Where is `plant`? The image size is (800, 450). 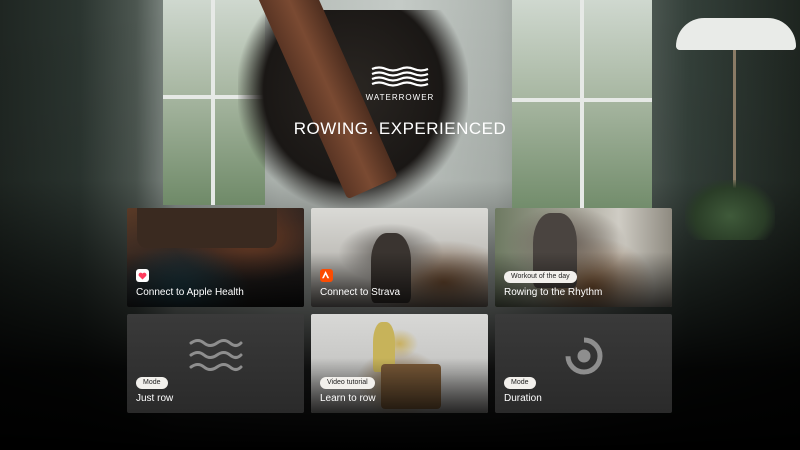
plant is located at coordinates (730, 210).